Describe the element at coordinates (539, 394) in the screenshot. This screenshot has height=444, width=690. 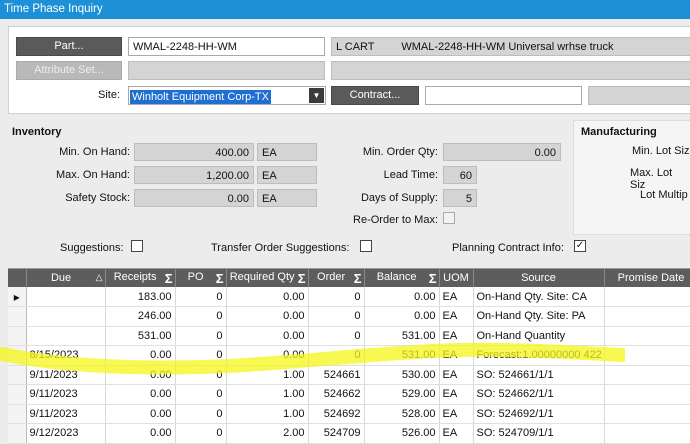
I see `cell-source: SO: 524662/1/1` at that location.